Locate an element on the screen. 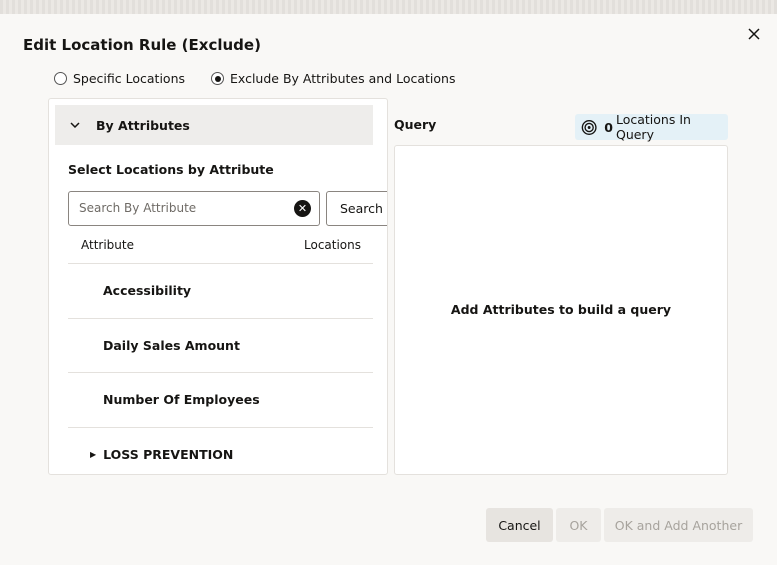 The width and height of the screenshot is (777, 565). attribute-label: Number Of Employees is located at coordinates (181, 400).